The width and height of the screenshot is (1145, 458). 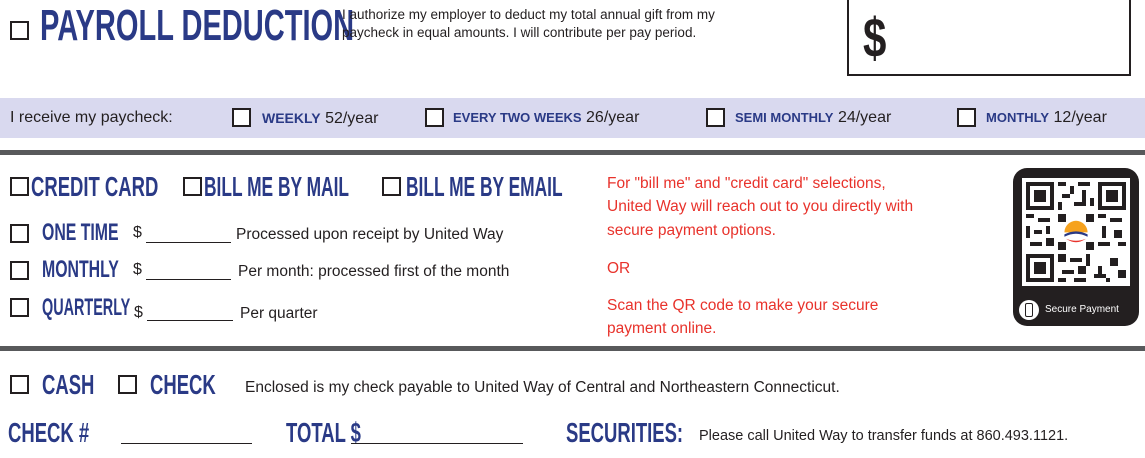 What do you see at coordinates (188, 242) in the screenshot?
I see `one-time-amount-field` at bounding box center [188, 242].